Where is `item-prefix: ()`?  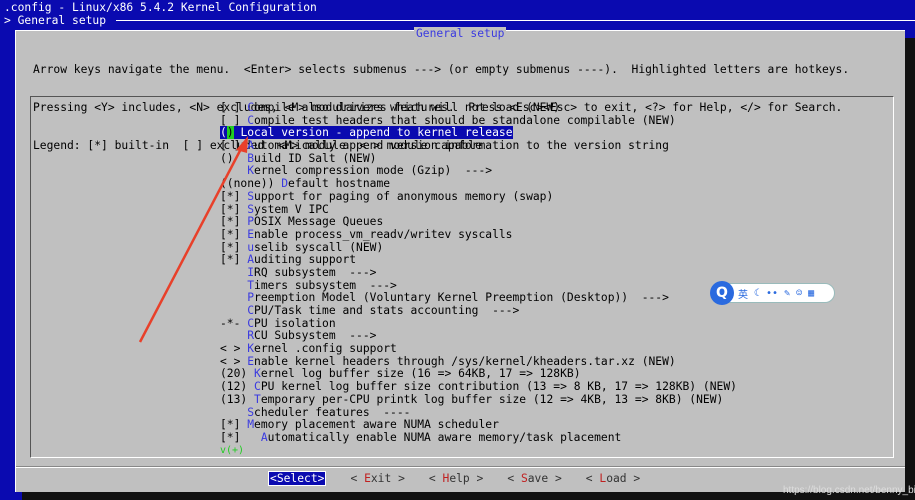 item-prefix: () is located at coordinates (227, 133).